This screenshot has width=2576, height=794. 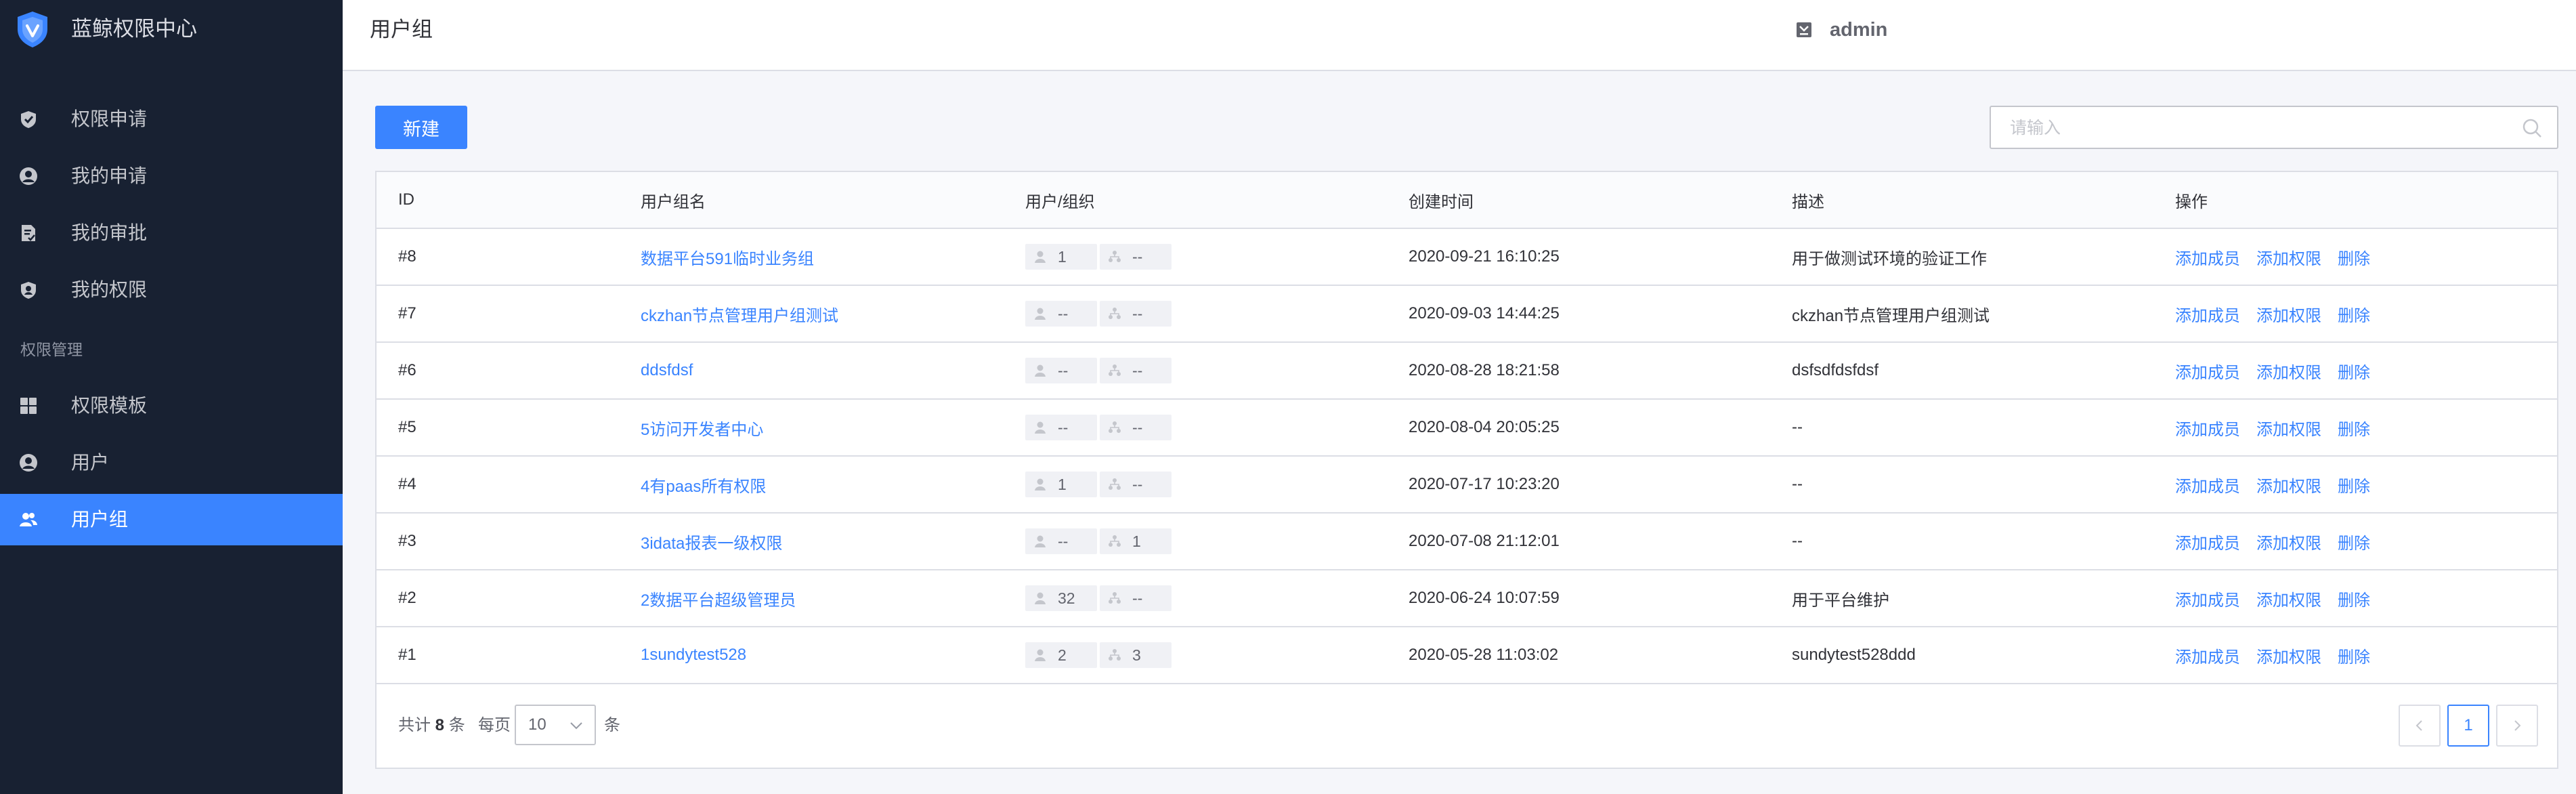 What do you see at coordinates (28, 290) in the screenshot?
I see `shield-user-icon` at bounding box center [28, 290].